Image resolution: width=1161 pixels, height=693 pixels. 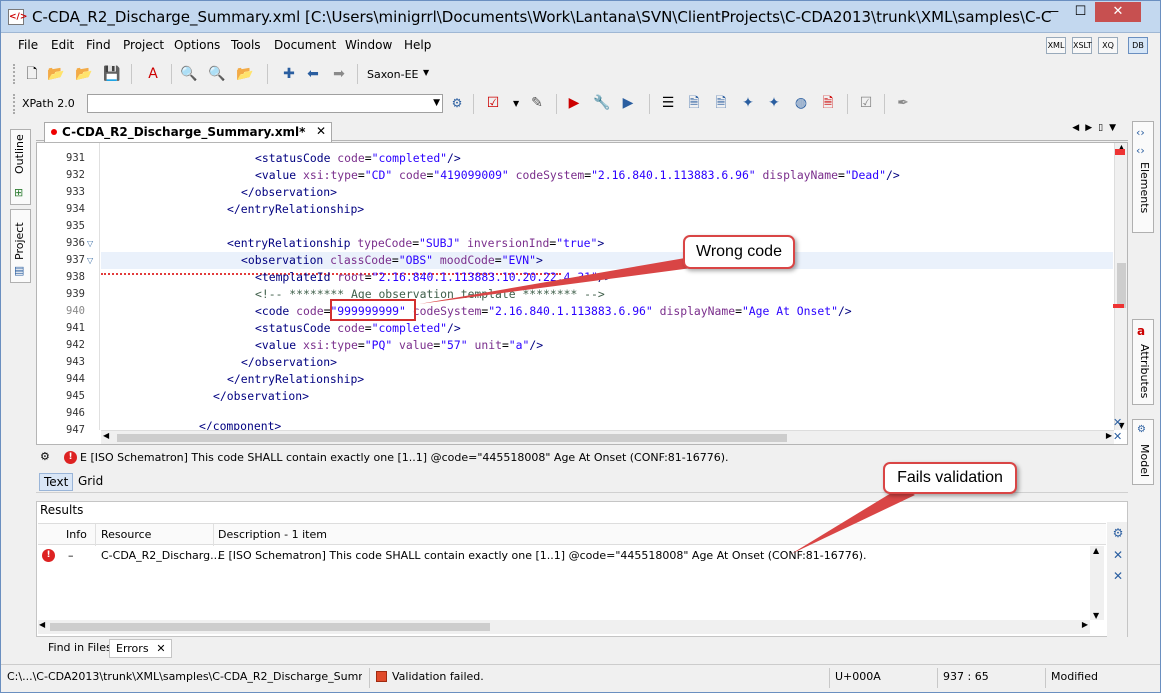 What do you see at coordinates (950, 478) in the screenshot?
I see `fails-validation-callout: Fails validation` at bounding box center [950, 478].